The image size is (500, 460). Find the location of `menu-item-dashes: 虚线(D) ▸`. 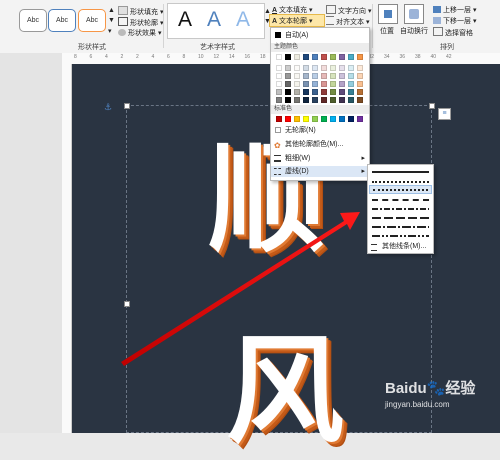

menu-item-dashes: 虚线(D) ▸ is located at coordinates (320, 171).